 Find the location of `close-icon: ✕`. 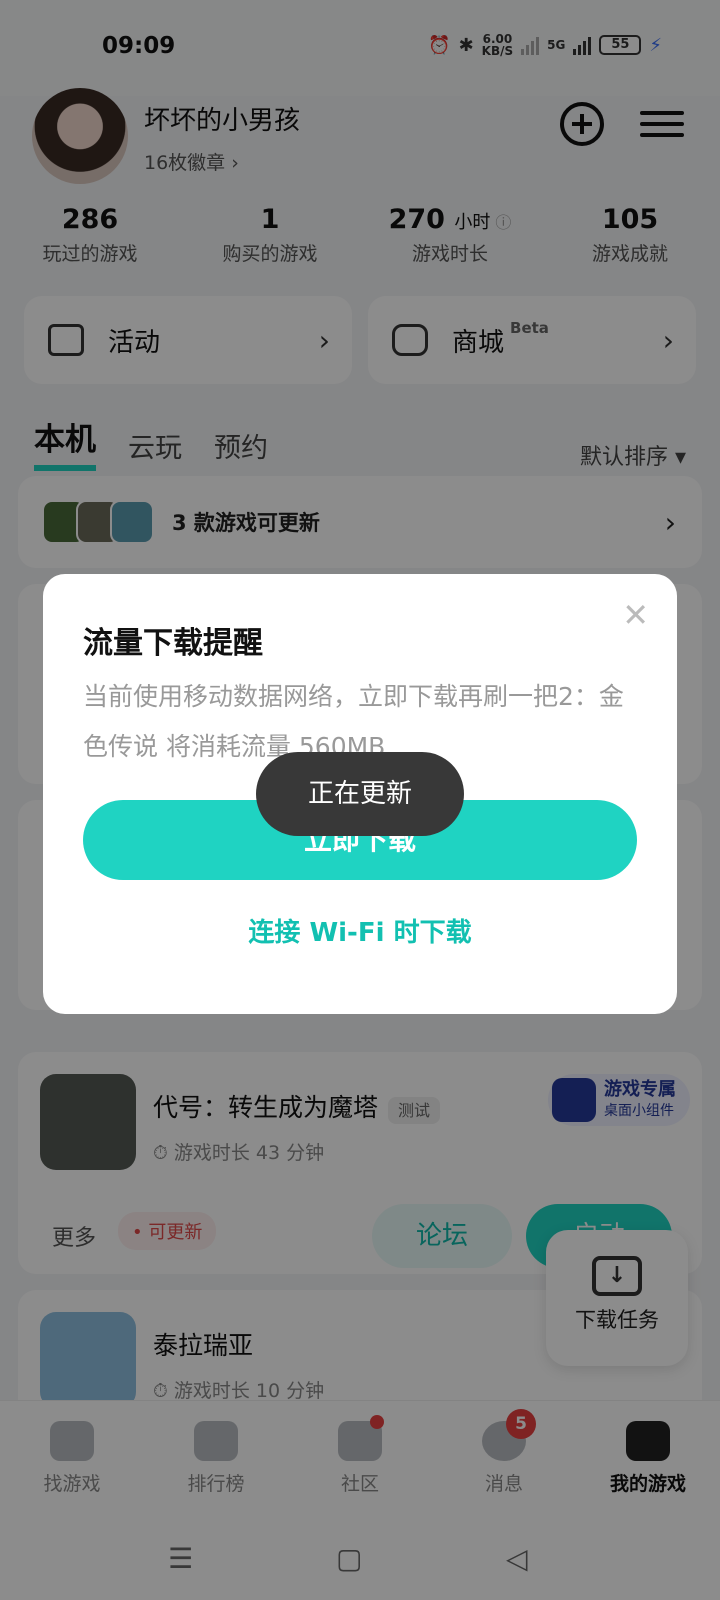

close-icon: ✕ is located at coordinates (635, 615).